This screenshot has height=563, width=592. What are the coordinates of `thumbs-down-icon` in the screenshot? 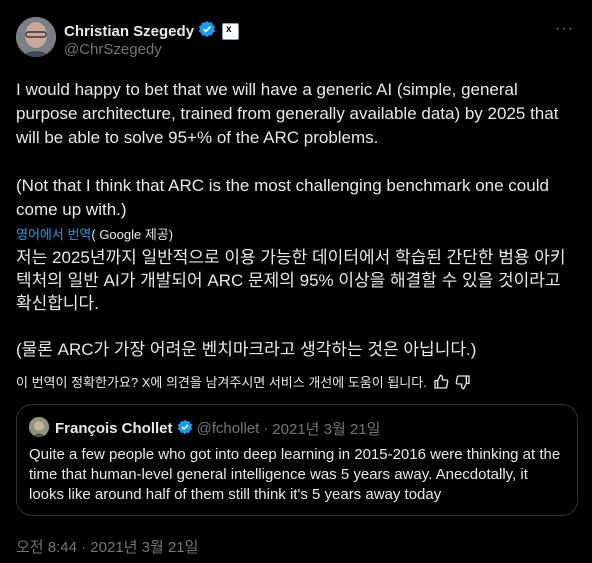 It's located at (463, 382).